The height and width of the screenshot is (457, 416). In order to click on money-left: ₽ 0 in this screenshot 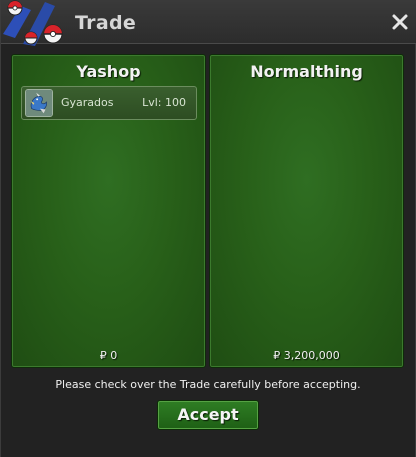, I will do `click(108, 355)`.